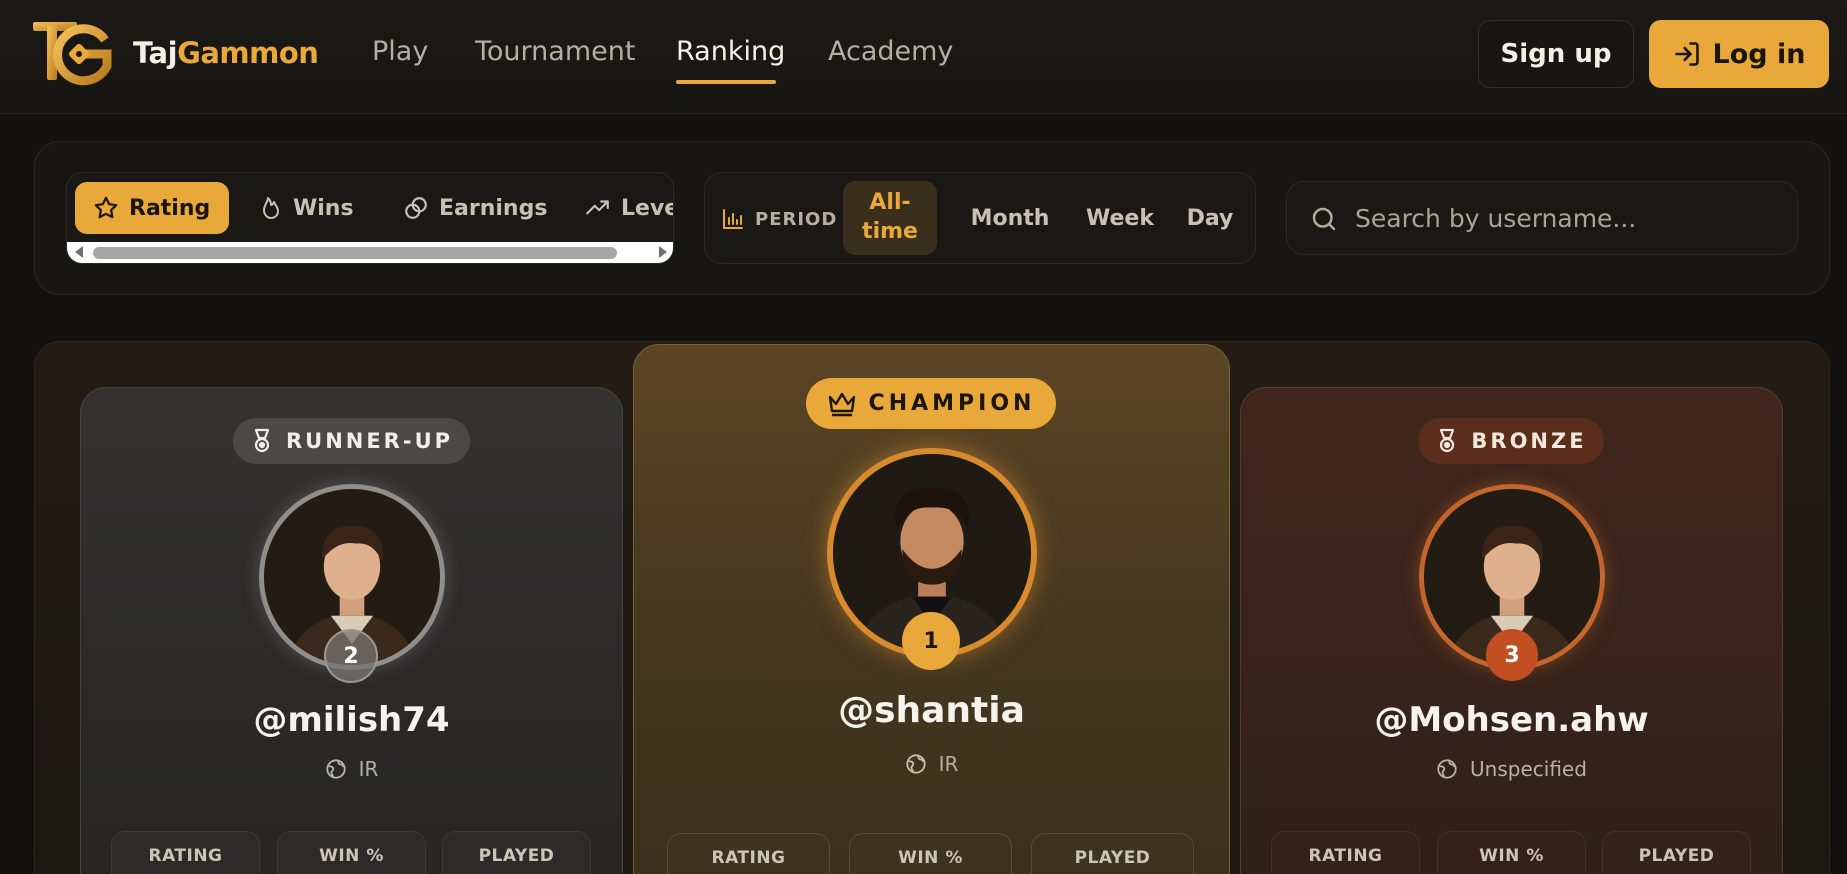 This screenshot has width=1847, height=874. What do you see at coordinates (1010, 218) in the screenshot?
I see `period-month: Month` at bounding box center [1010, 218].